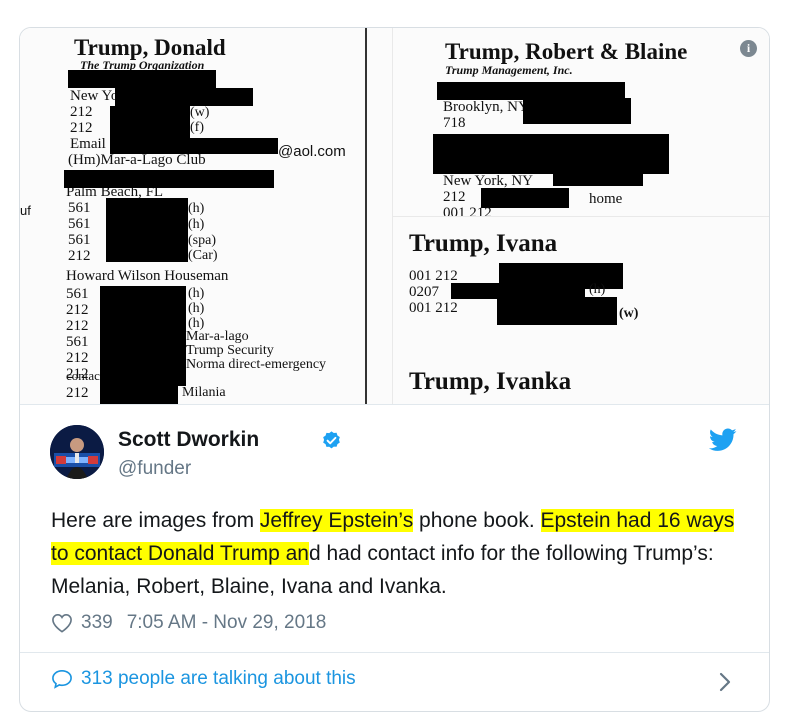 The image size is (792, 724). Describe the element at coordinates (97, 623) in the screenshot. I see `like-count: 339` at that location.